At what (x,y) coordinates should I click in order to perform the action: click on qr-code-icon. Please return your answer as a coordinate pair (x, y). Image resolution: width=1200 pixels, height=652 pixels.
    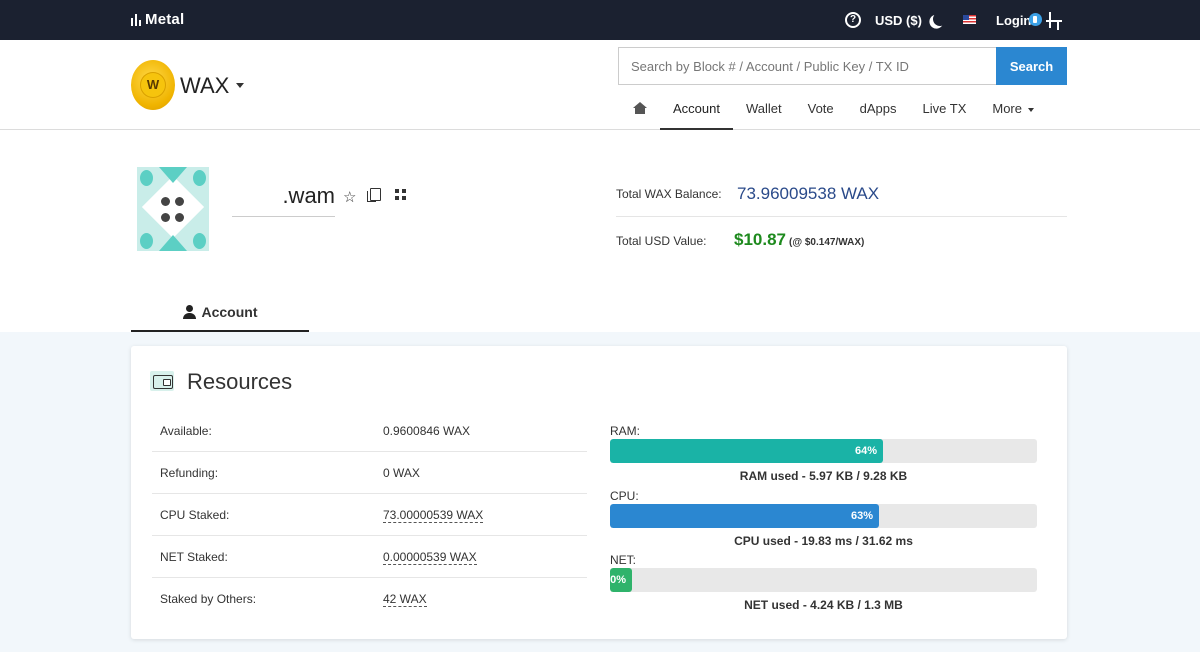
    Looking at the image, I should click on (400, 194).